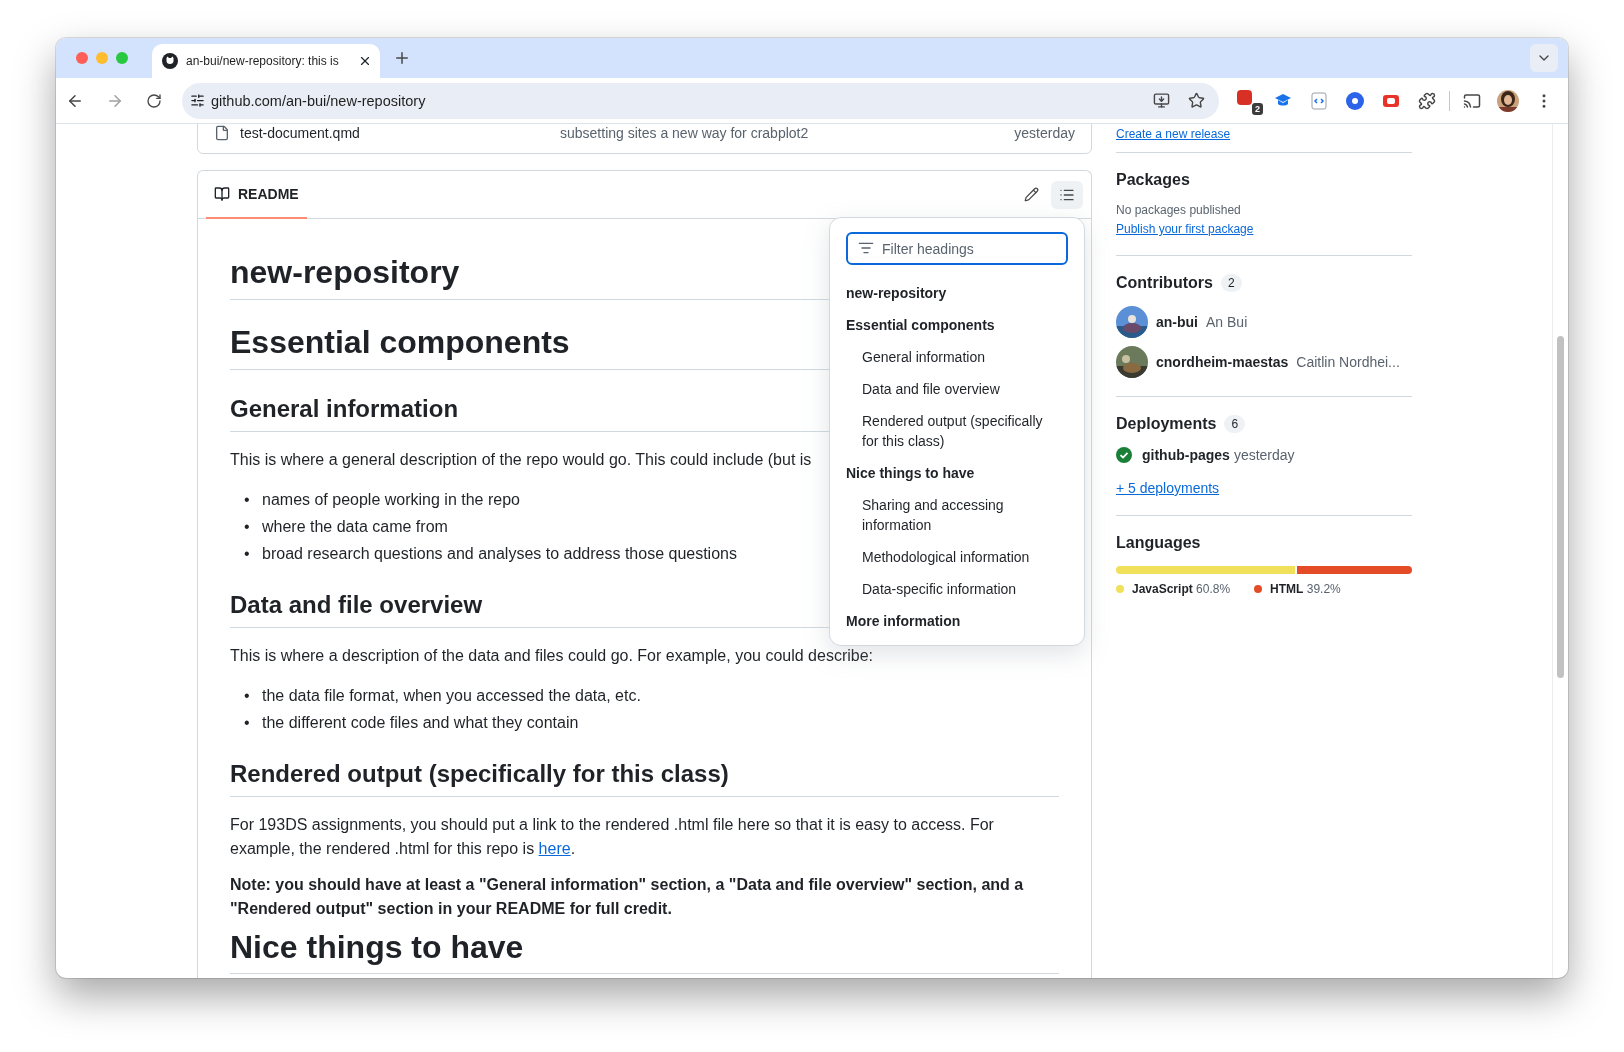 This screenshot has height=1052, width=1624. What do you see at coordinates (1067, 194) in the screenshot?
I see `outline-button` at bounding box center [1067, 194].